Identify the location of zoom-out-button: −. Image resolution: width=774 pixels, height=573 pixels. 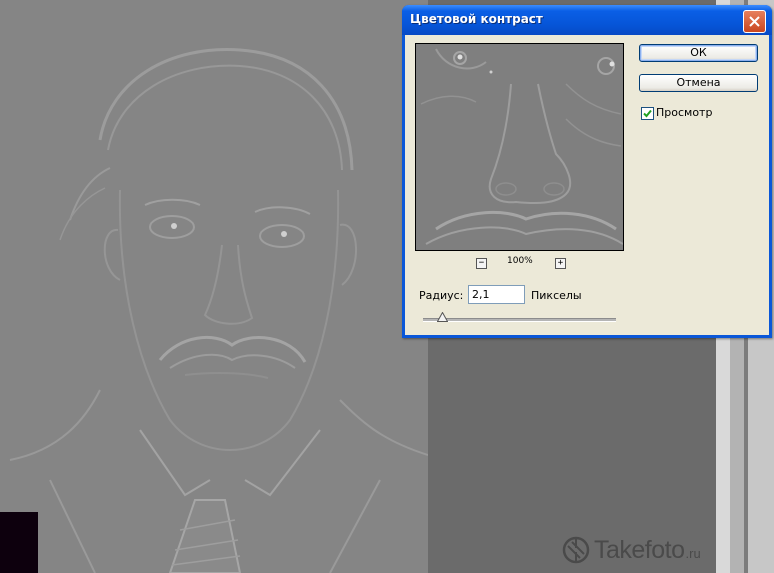
(481, 263).